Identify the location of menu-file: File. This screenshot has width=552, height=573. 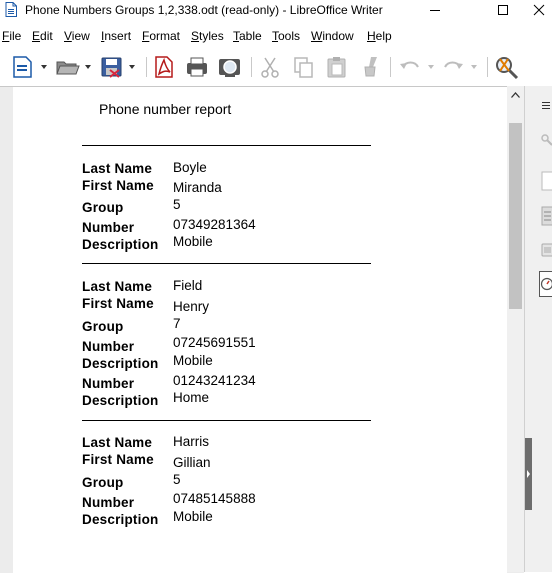
(11, 36).